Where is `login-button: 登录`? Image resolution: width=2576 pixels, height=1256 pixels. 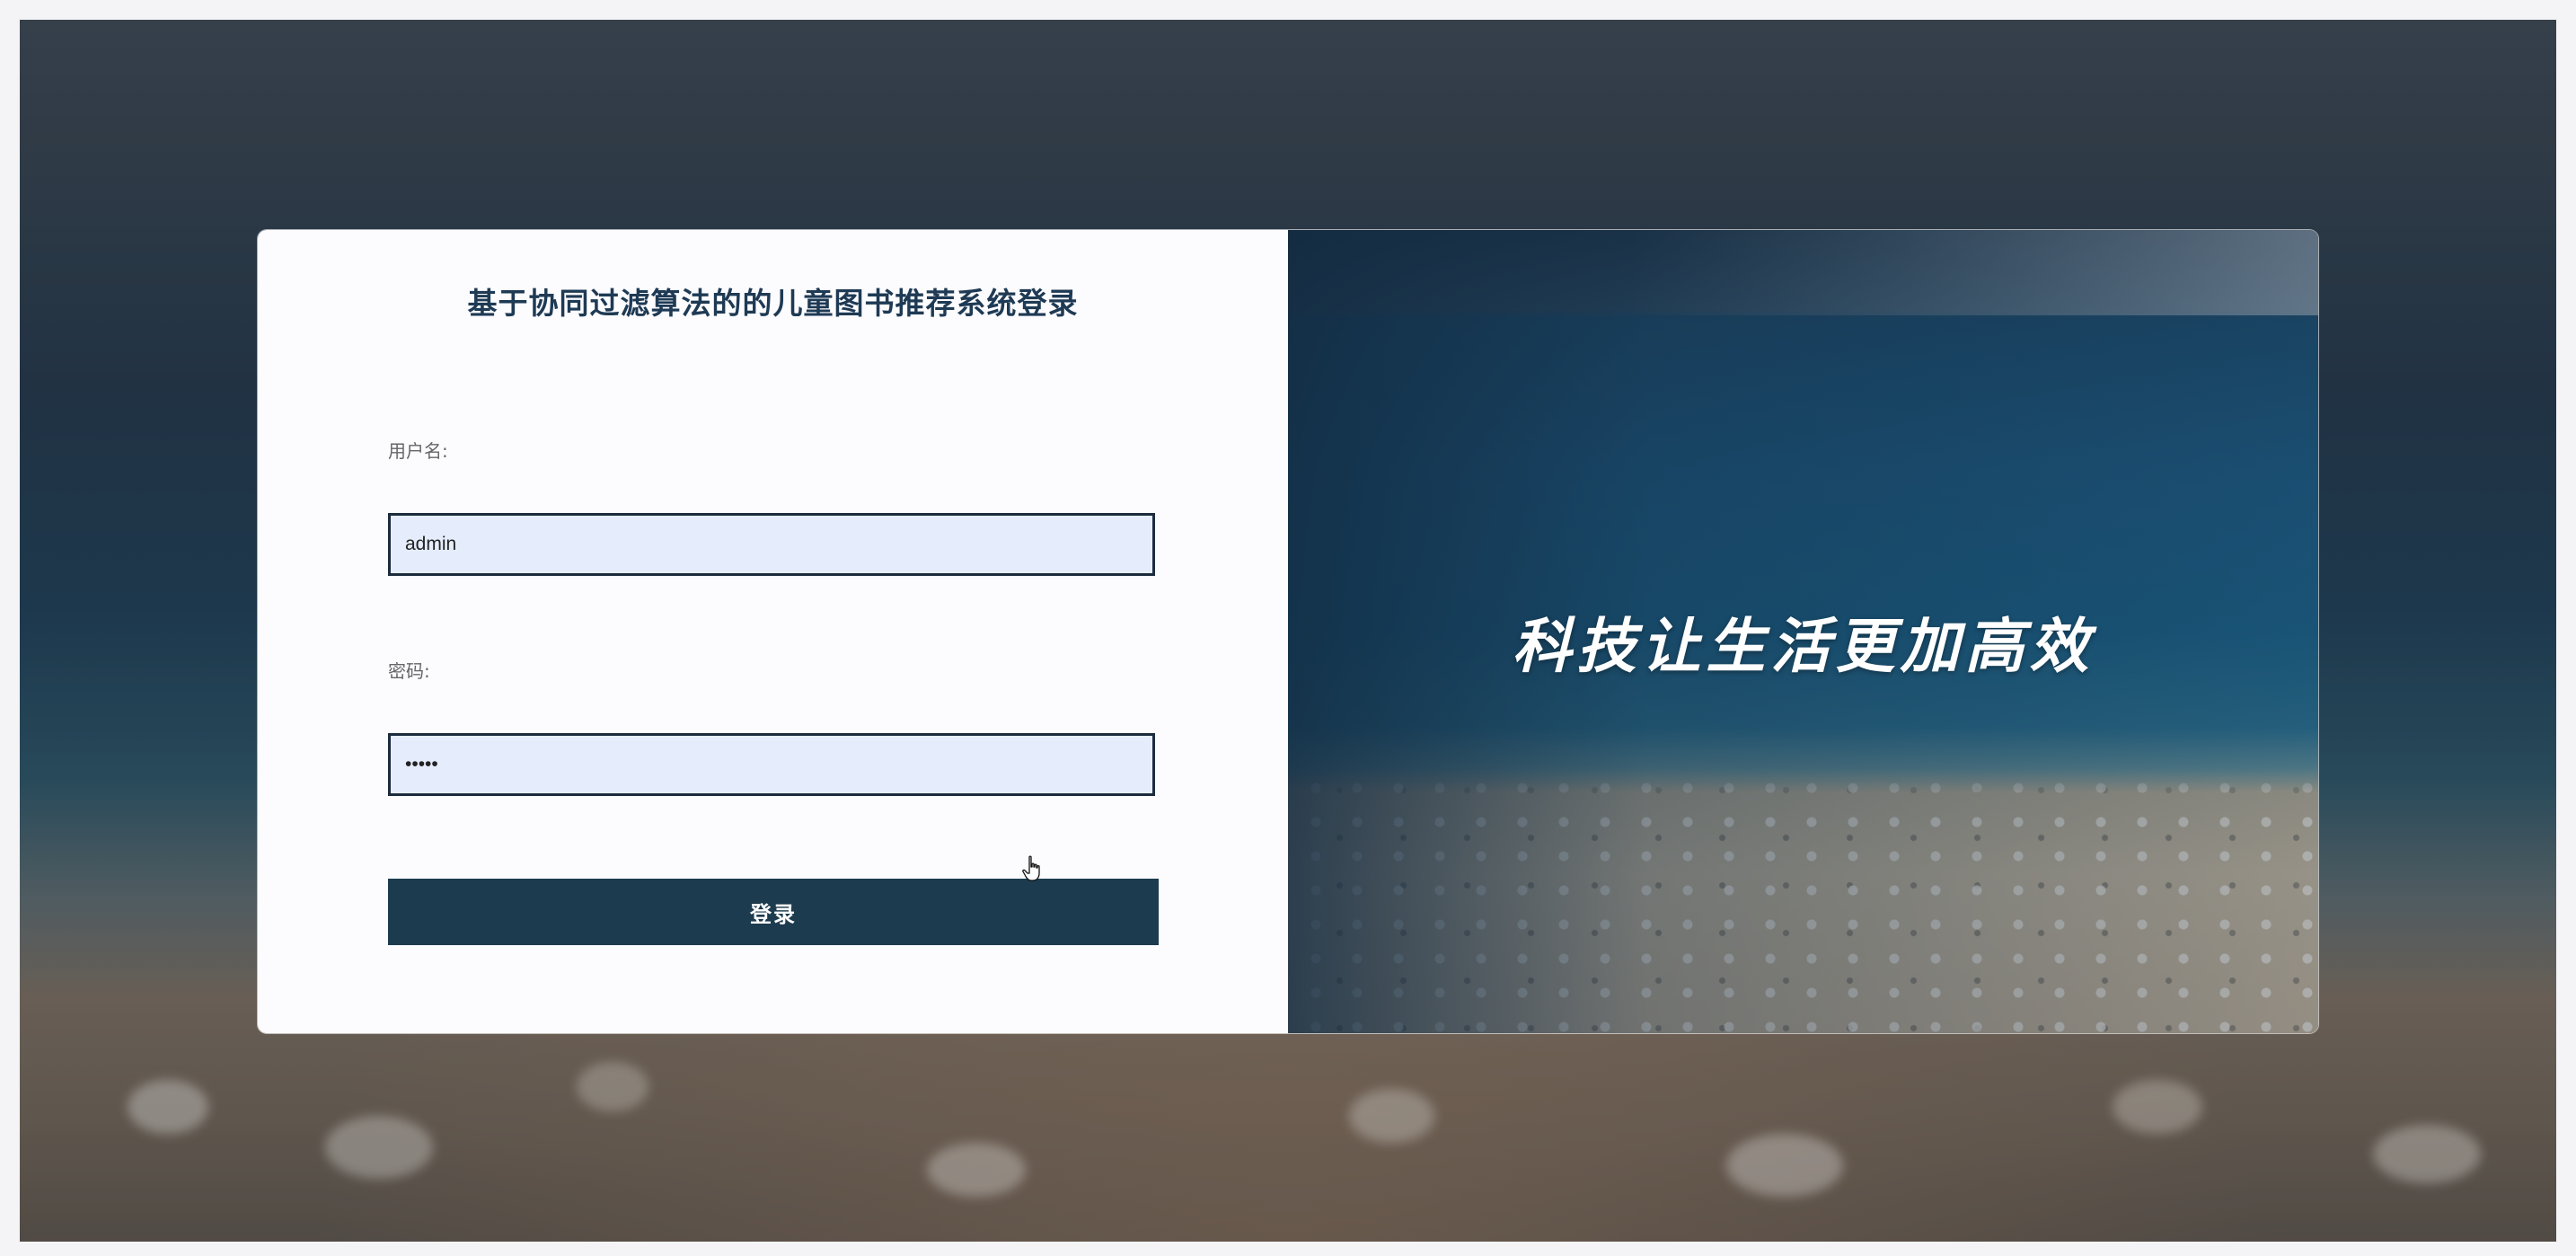
login-button: 登录 is located at coordinates (773, 912).